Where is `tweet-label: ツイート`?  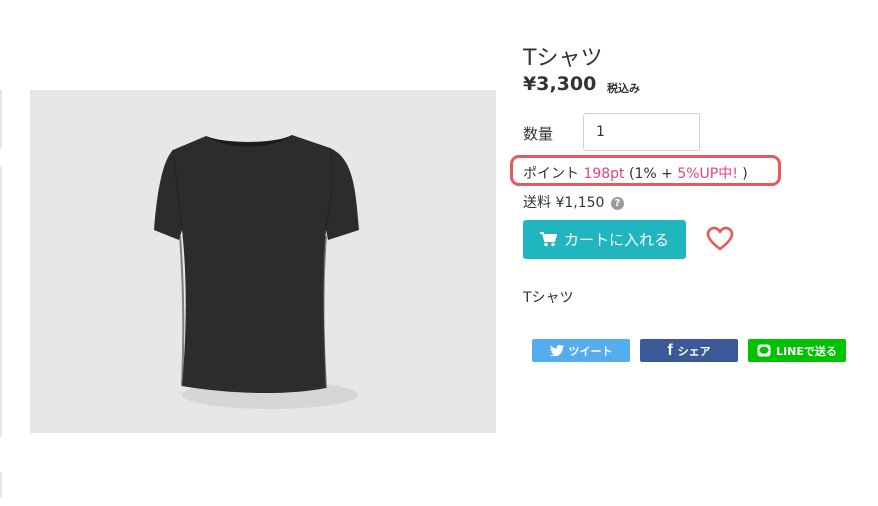 tweet-label: ツイート is located at coordinates (590, 351).